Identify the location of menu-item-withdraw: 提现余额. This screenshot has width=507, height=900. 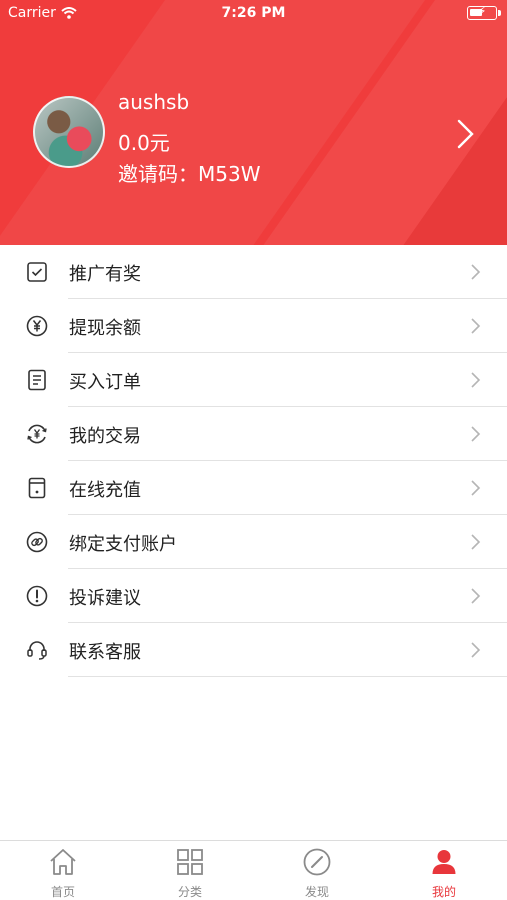
(253, 326).